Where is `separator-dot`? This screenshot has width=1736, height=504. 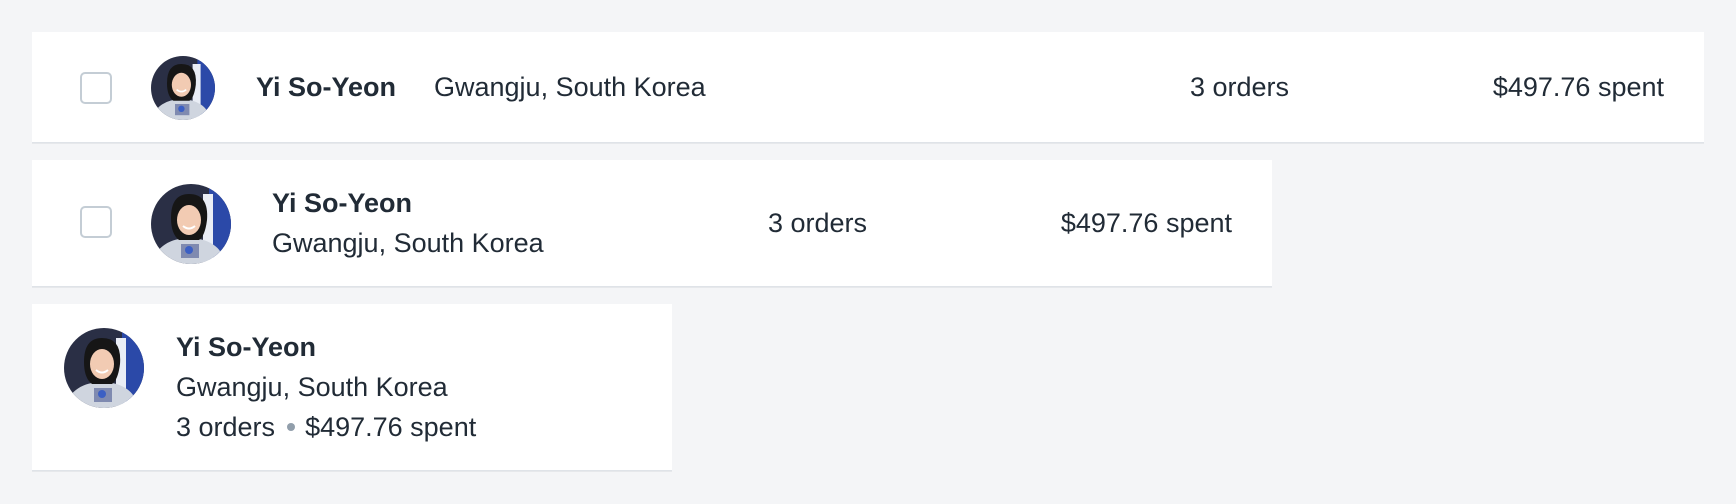
separator-dot is located at coordinates (291, 426).